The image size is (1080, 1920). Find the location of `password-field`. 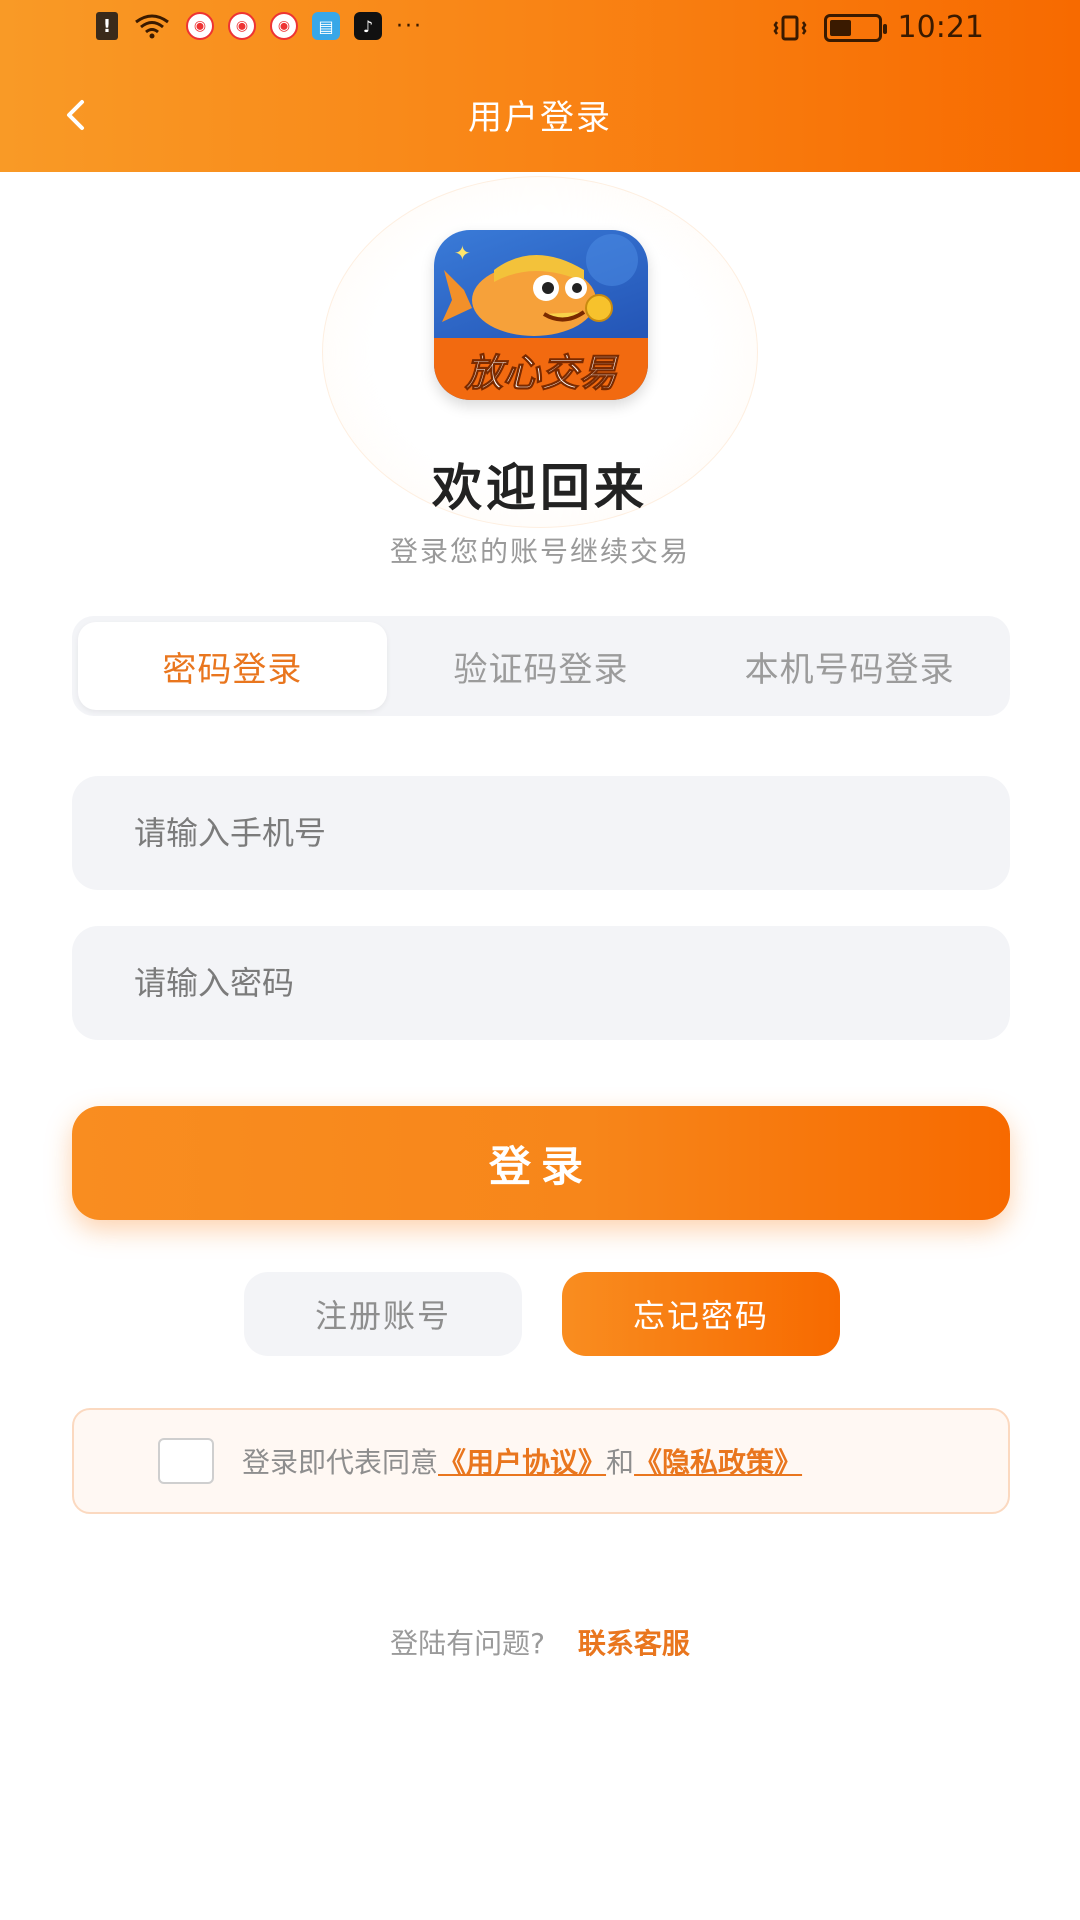

password-field is located at coordinates (541, 983).